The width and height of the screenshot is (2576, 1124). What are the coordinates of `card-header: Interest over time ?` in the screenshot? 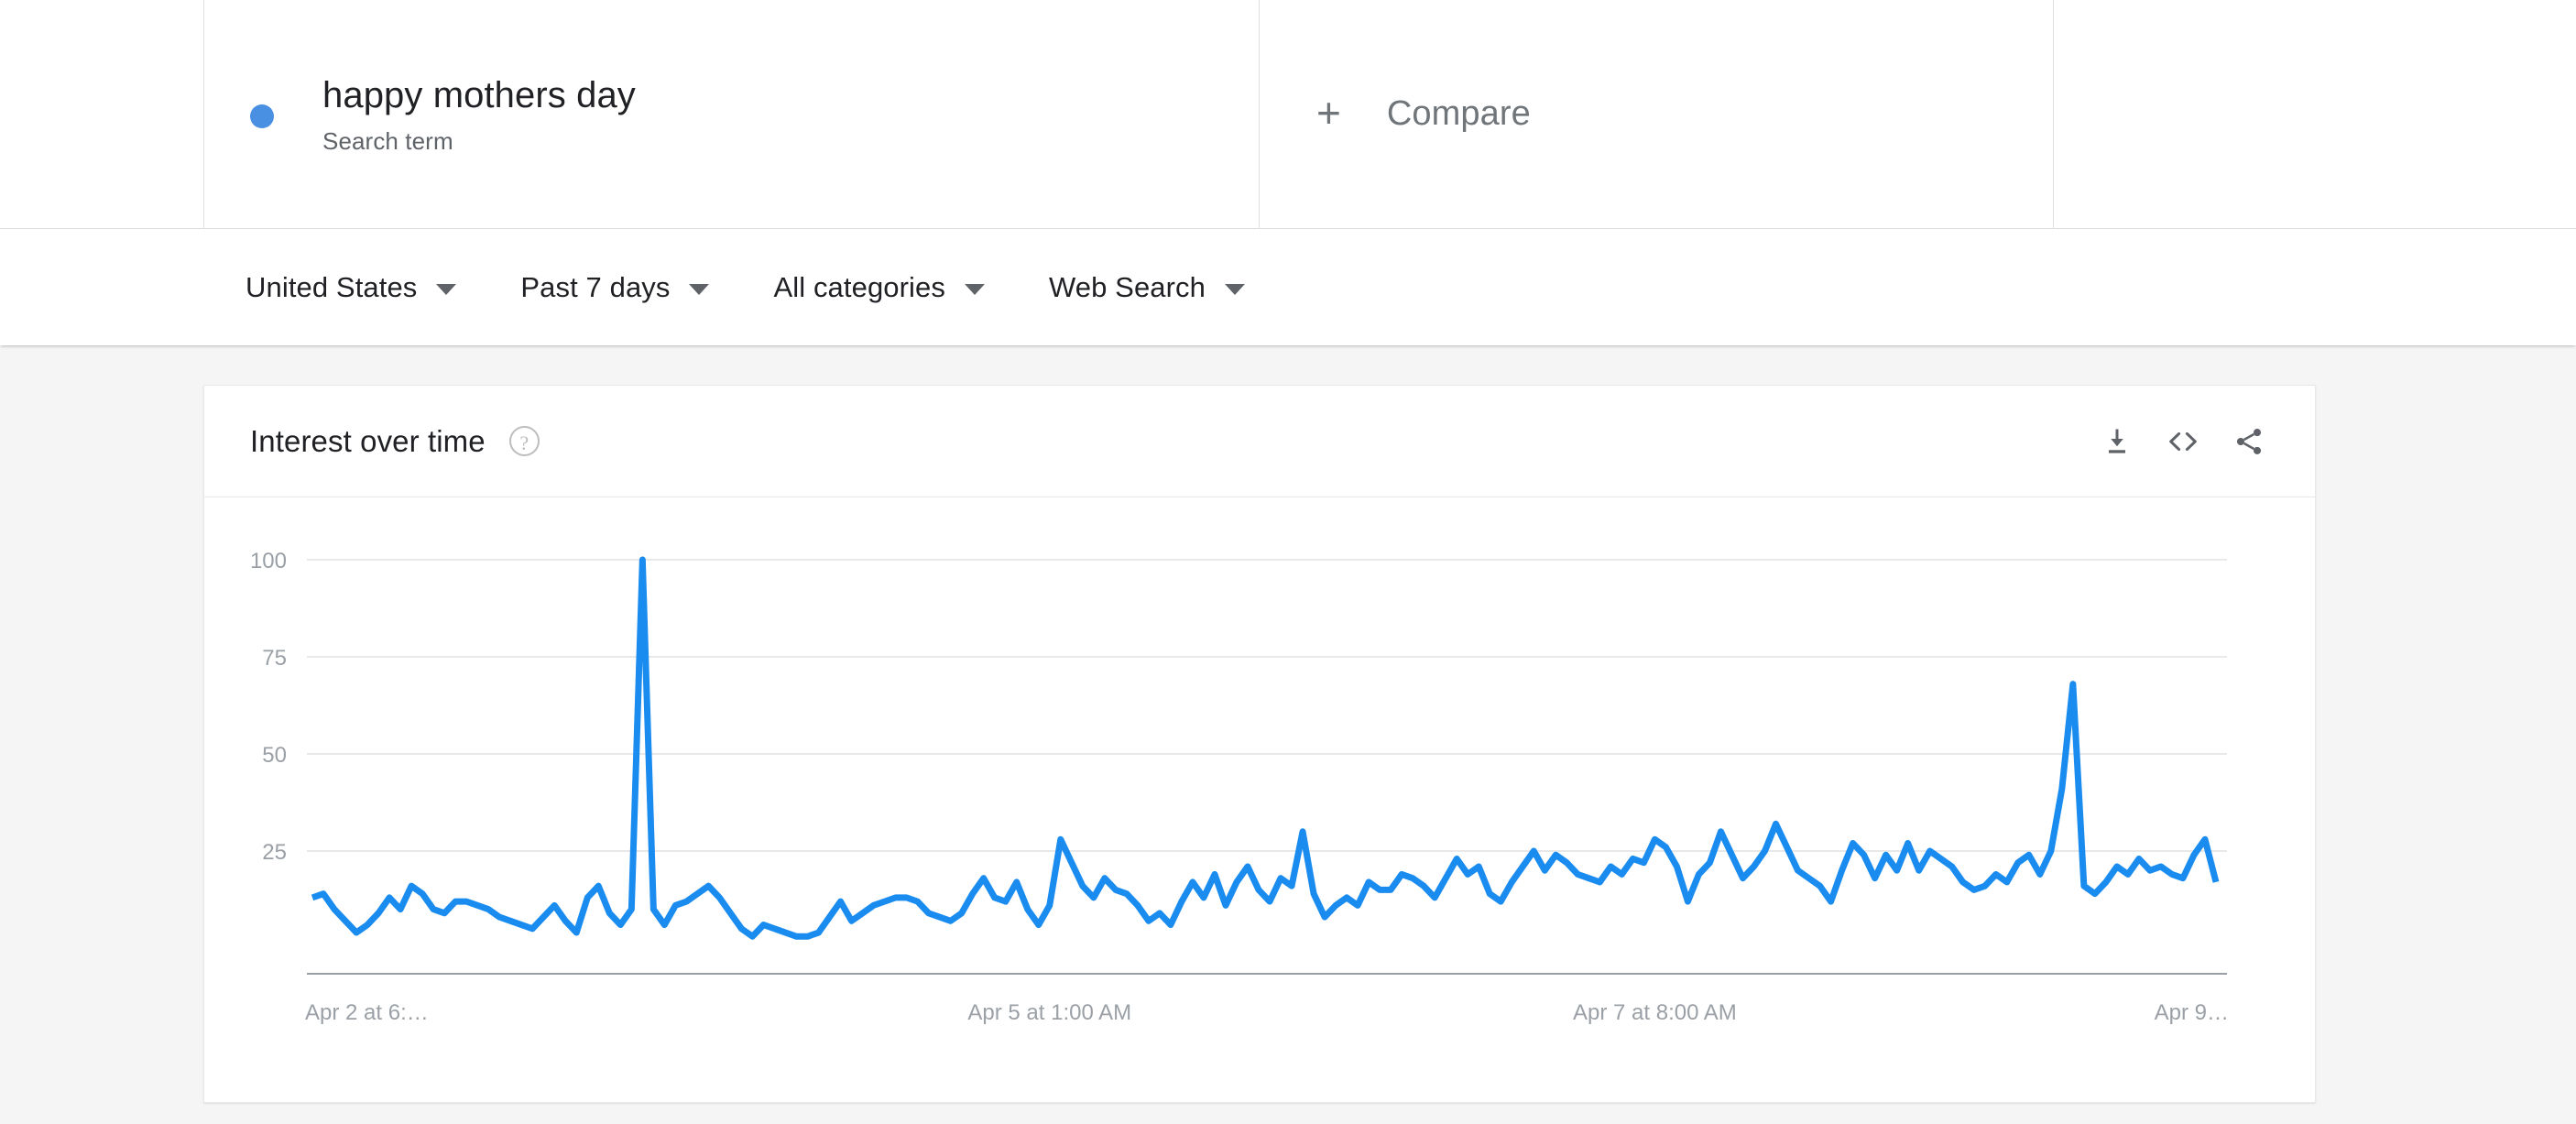 It's located at (1260, 441).